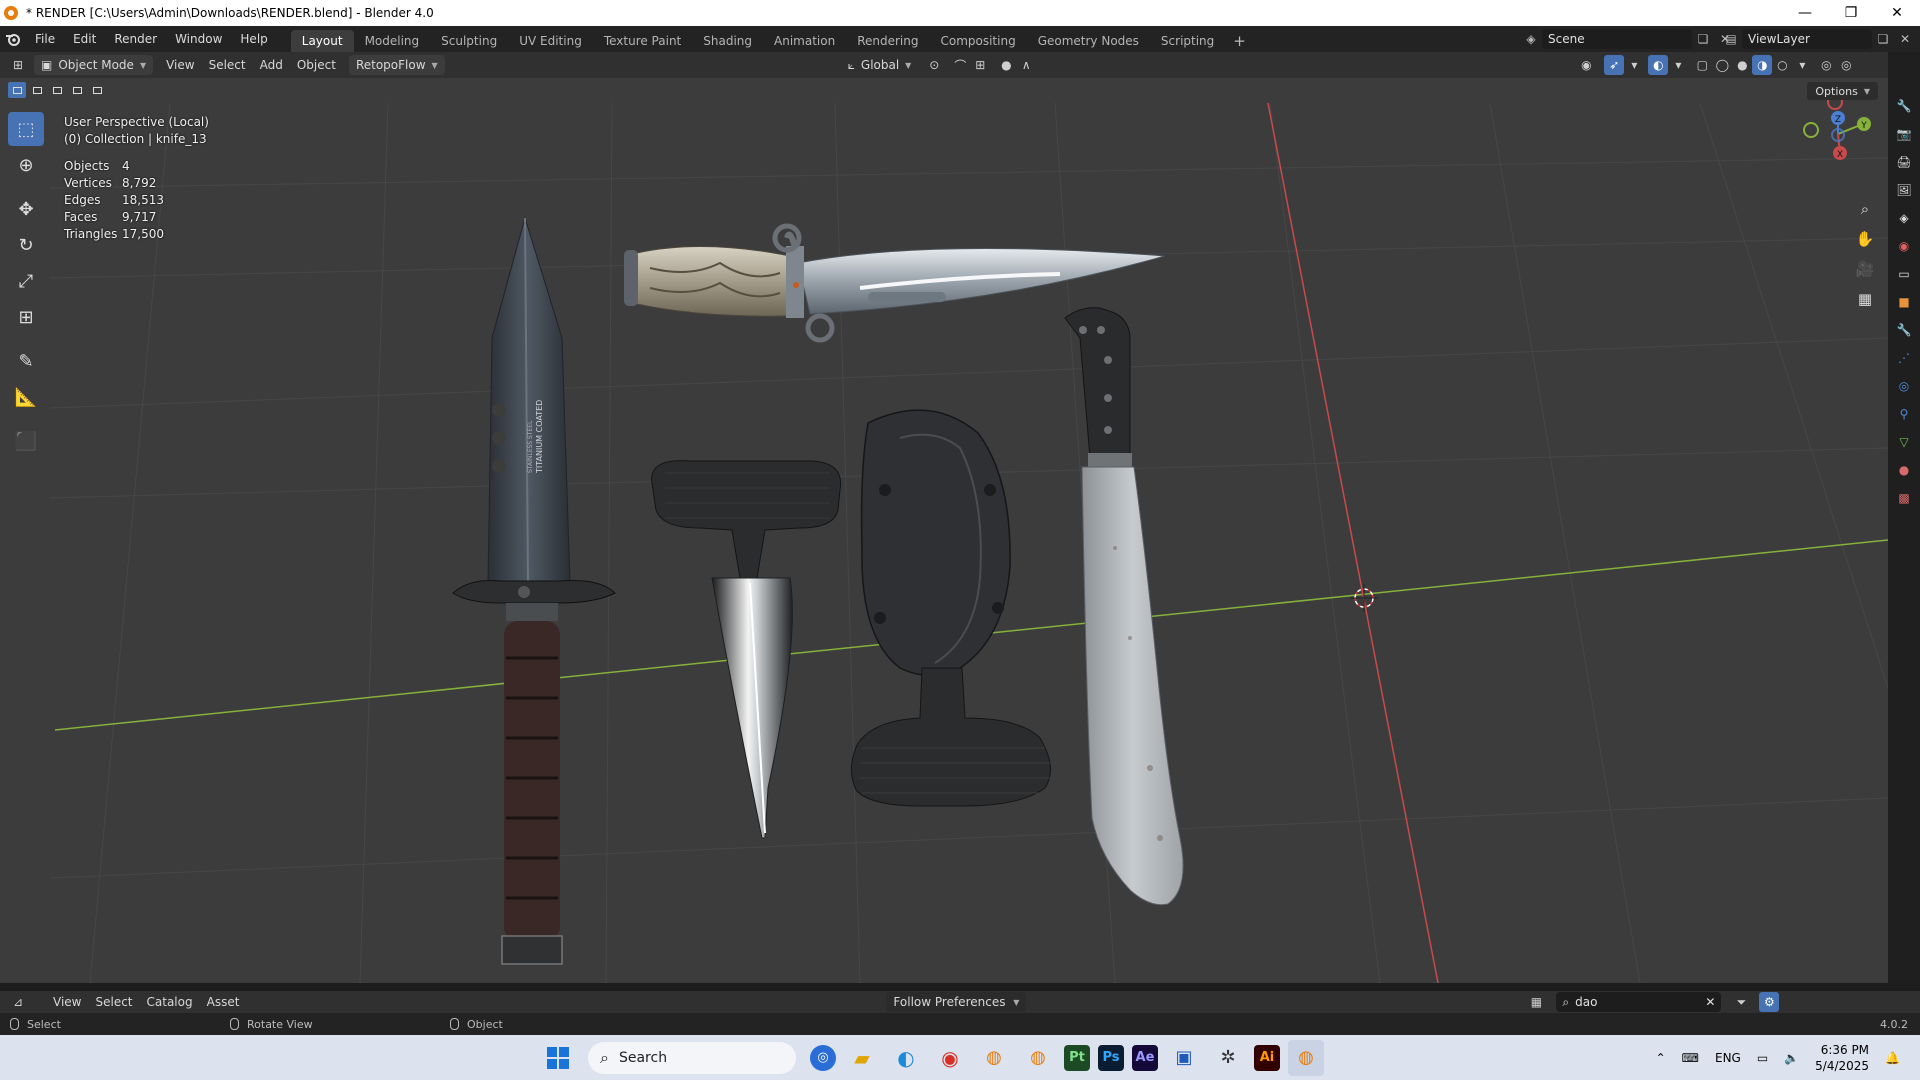  Describe the element at coordinates (887, 41) in the screenshot. I see `tab-rendering: Rendering` at that location.